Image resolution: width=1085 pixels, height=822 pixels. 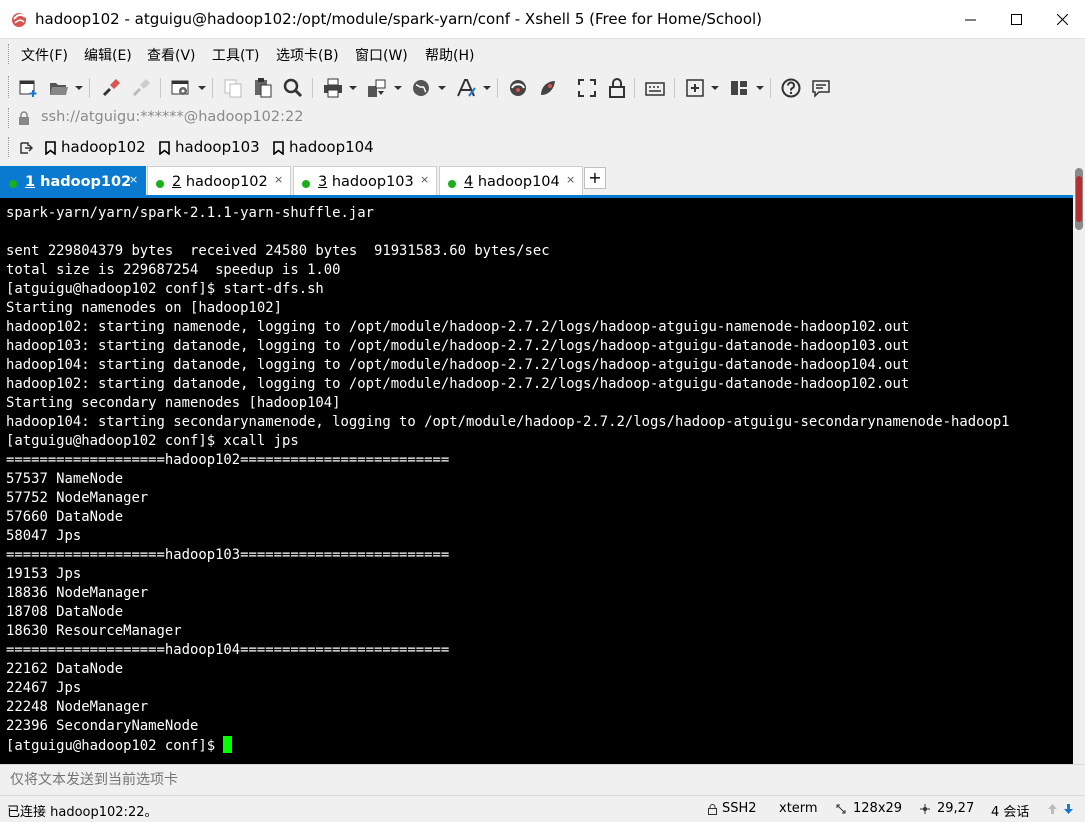 I want to click on open-dropdown-arrow, so click(x=79, y=88).